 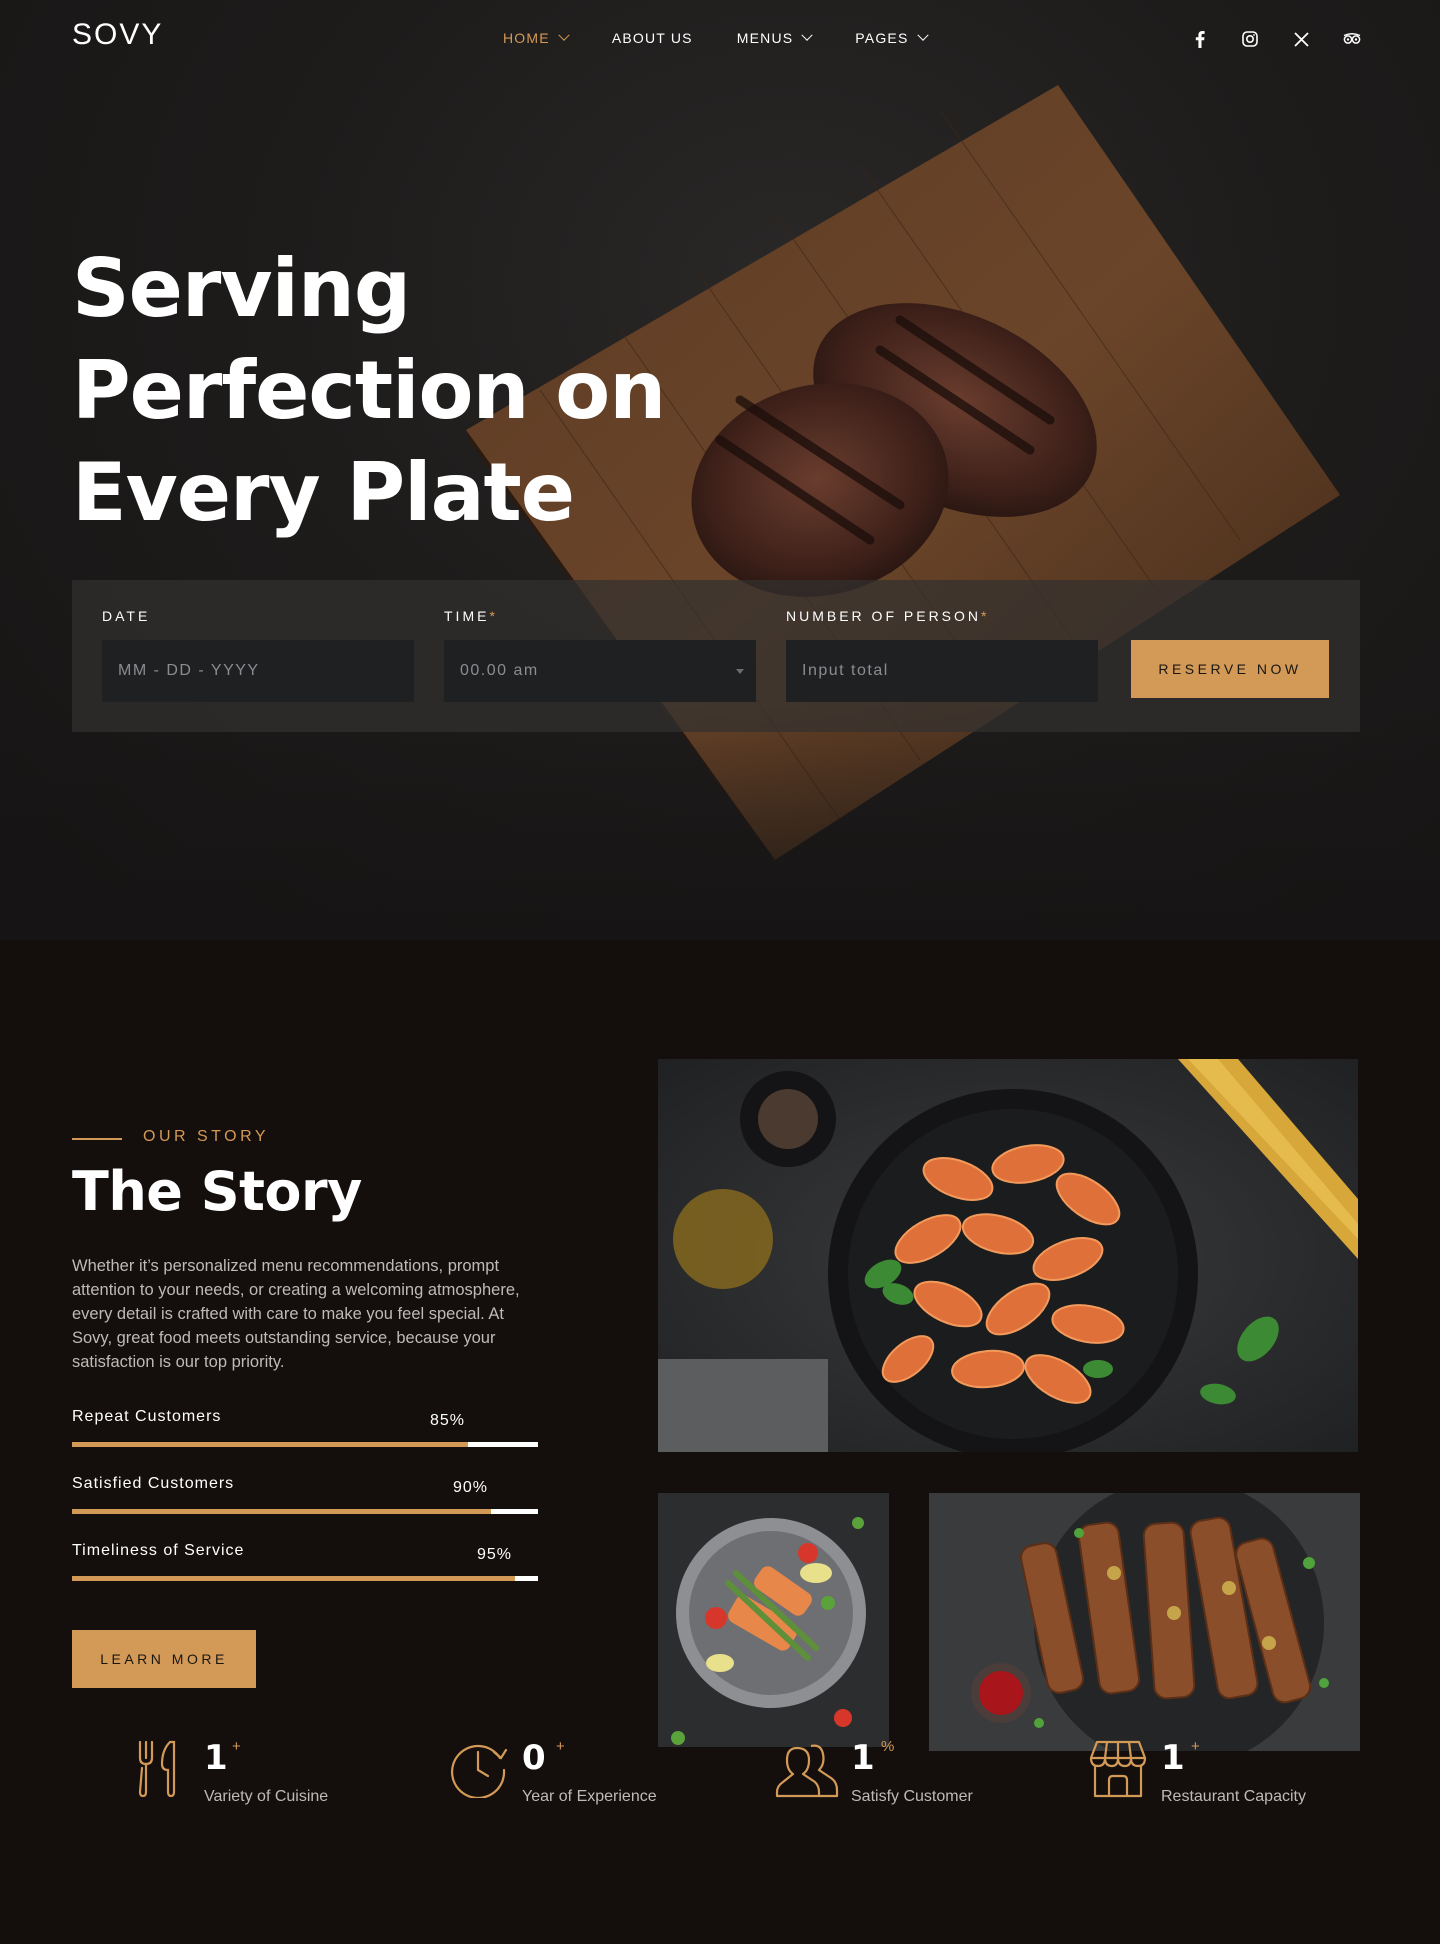 I want to click on time-label: TIME*, so click(x=471, y=616).